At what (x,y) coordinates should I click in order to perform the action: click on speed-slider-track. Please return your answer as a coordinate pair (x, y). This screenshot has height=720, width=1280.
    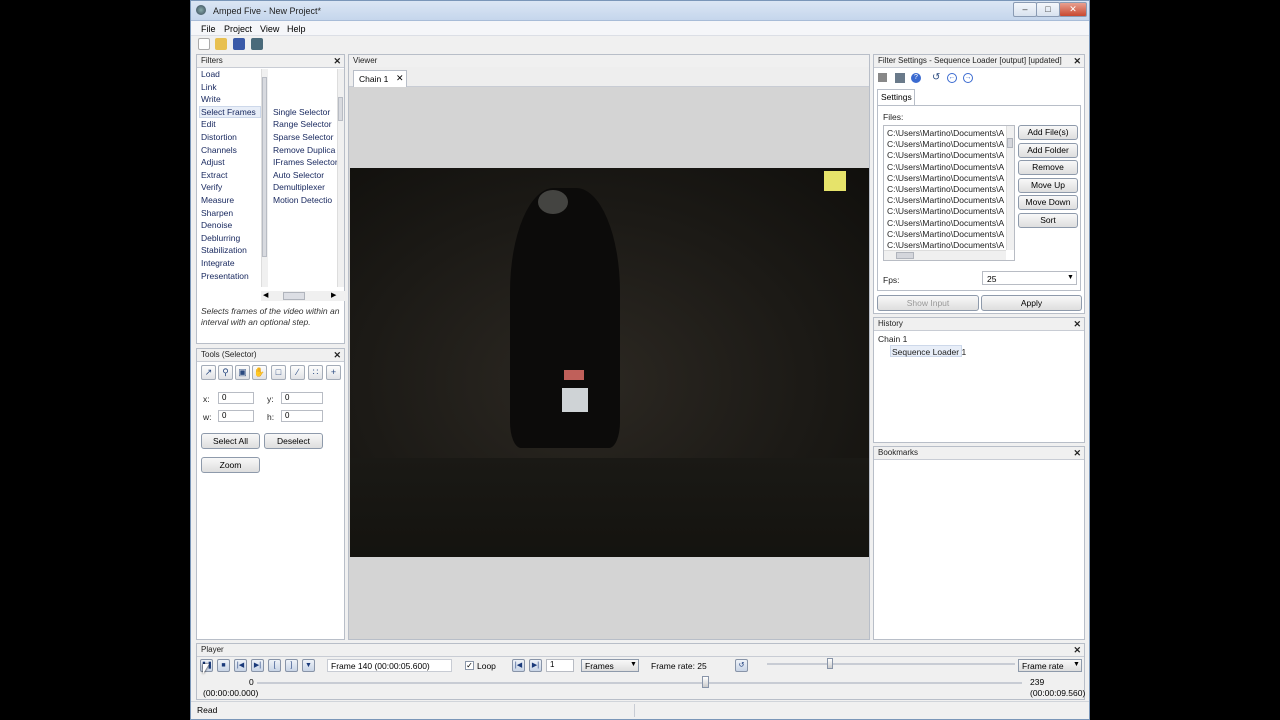
    Looking at the image, I should click on (891, 664).